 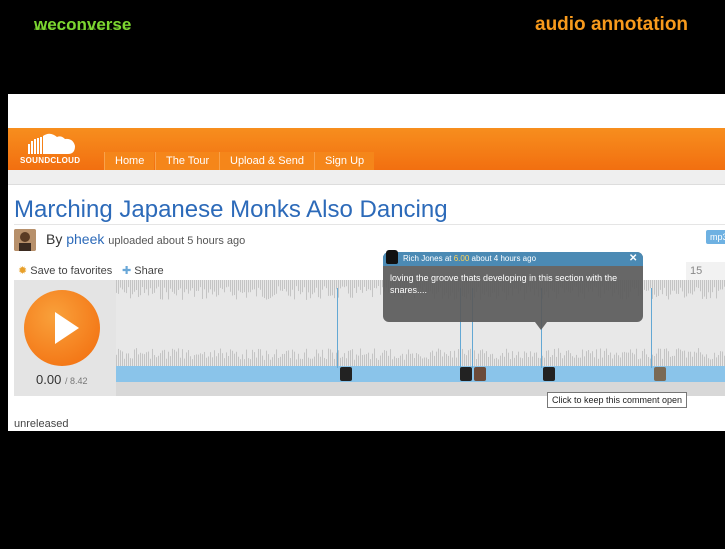 I want to click on comment-timeline, so click(x=420, y=374).